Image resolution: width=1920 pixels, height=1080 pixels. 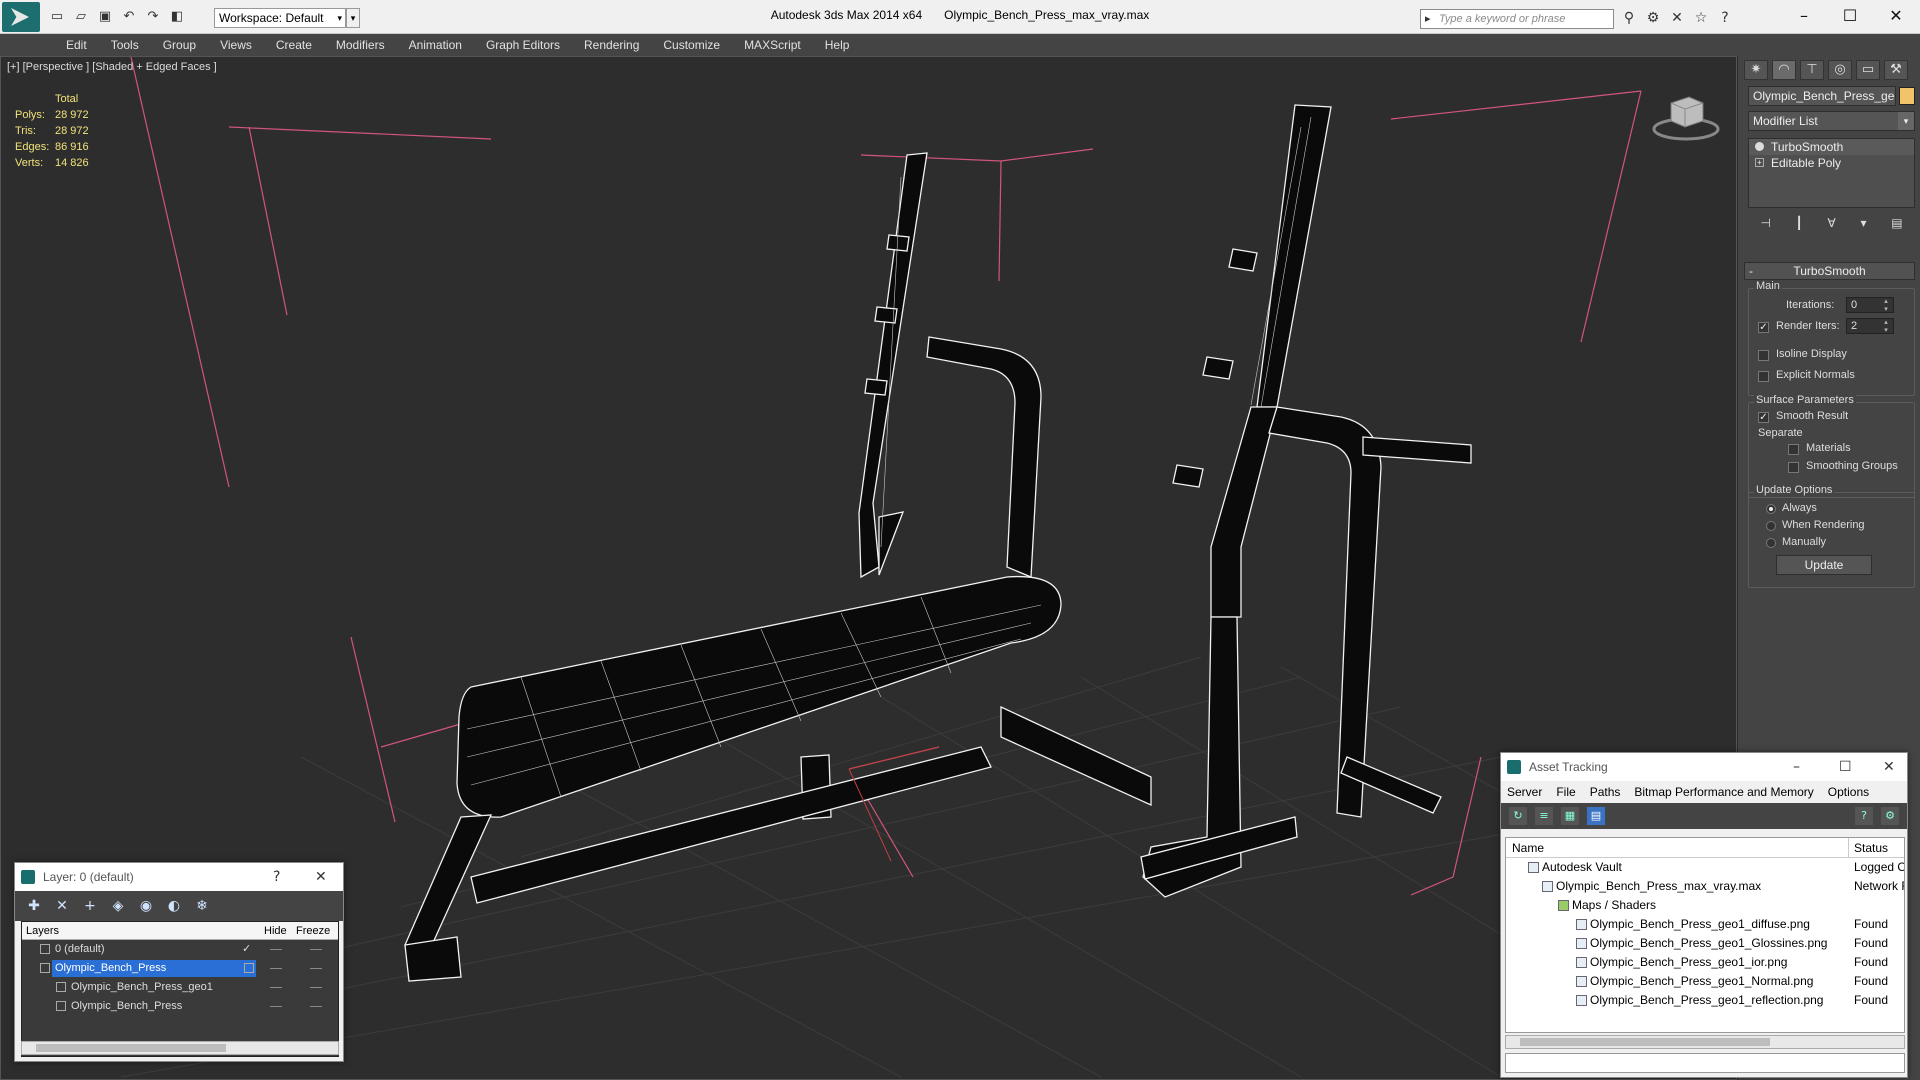 What do you see at coordinates (179, 45) in the screenshot?
I see `menu-group: Group` at bounding box center [179, 45].